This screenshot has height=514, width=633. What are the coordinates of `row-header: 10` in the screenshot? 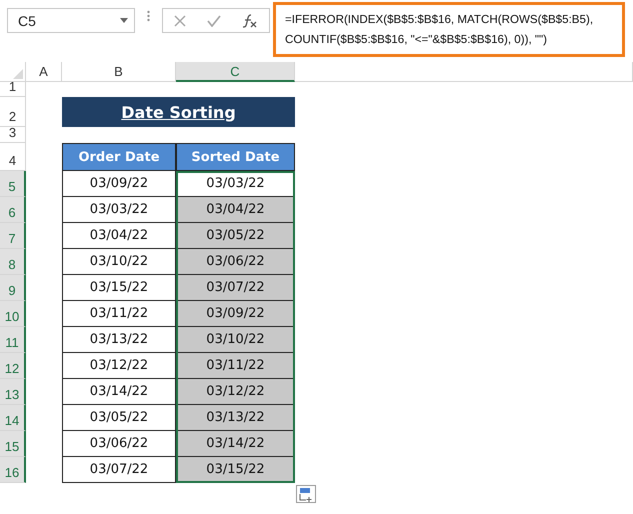 It's located at (13, 314).